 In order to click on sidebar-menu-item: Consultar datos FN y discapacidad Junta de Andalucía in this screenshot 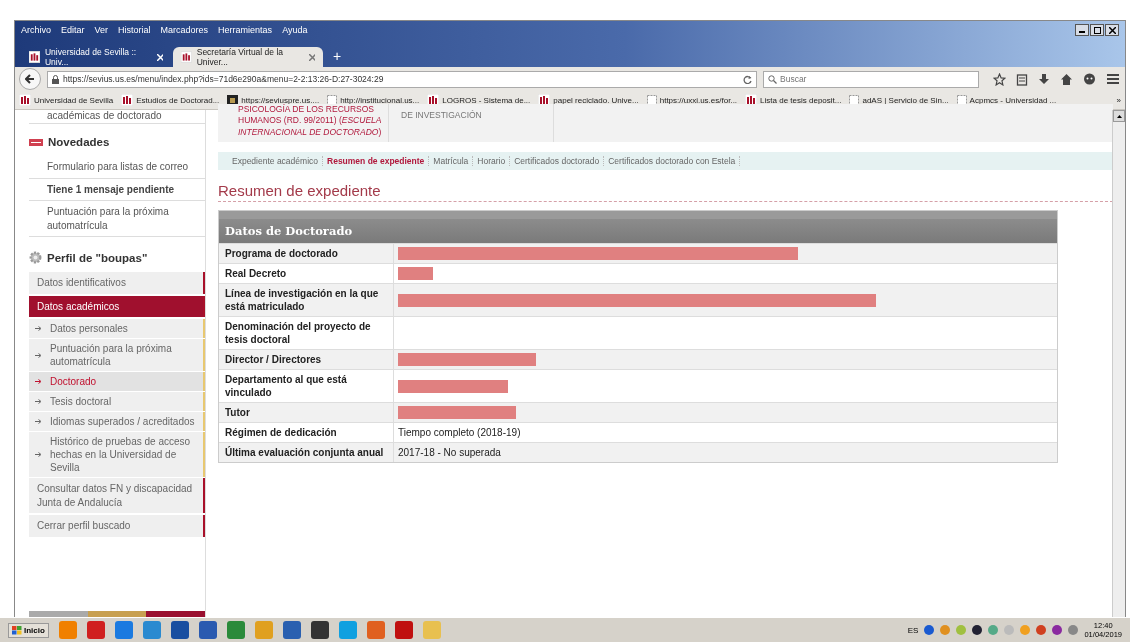, I will do `click(117, 495)`.